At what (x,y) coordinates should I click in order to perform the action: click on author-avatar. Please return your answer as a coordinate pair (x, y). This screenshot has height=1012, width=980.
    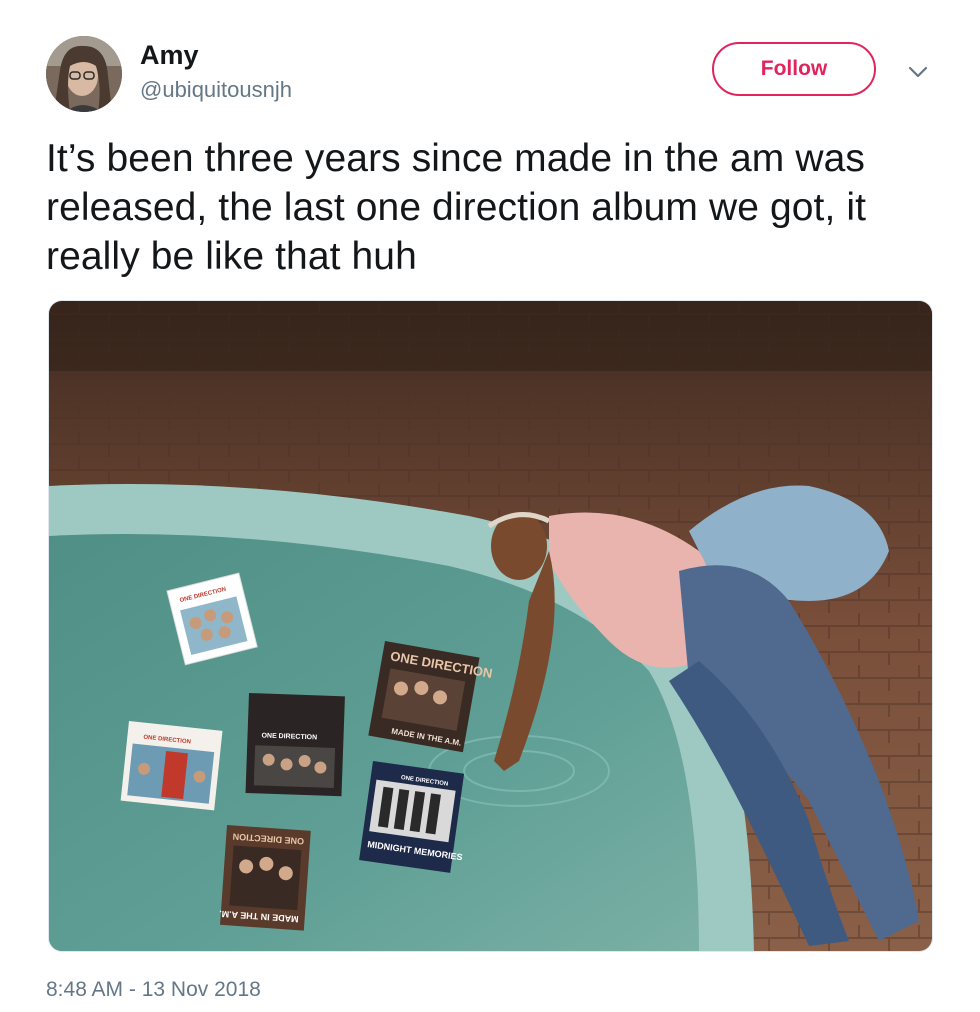
    Looking at the image, I should click on (84, 74).